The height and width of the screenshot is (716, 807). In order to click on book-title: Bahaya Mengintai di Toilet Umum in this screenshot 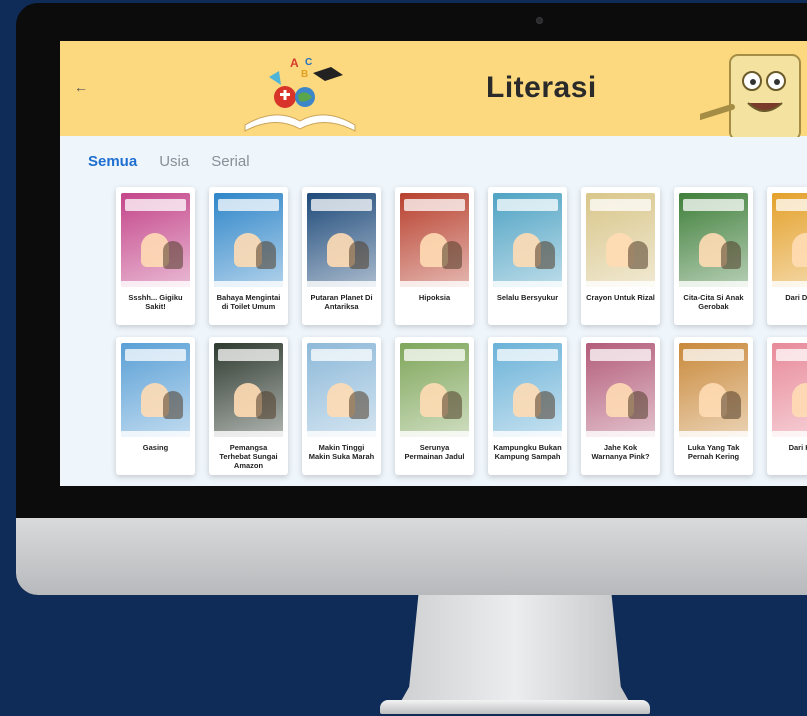, I will do `click(248, 302)`.